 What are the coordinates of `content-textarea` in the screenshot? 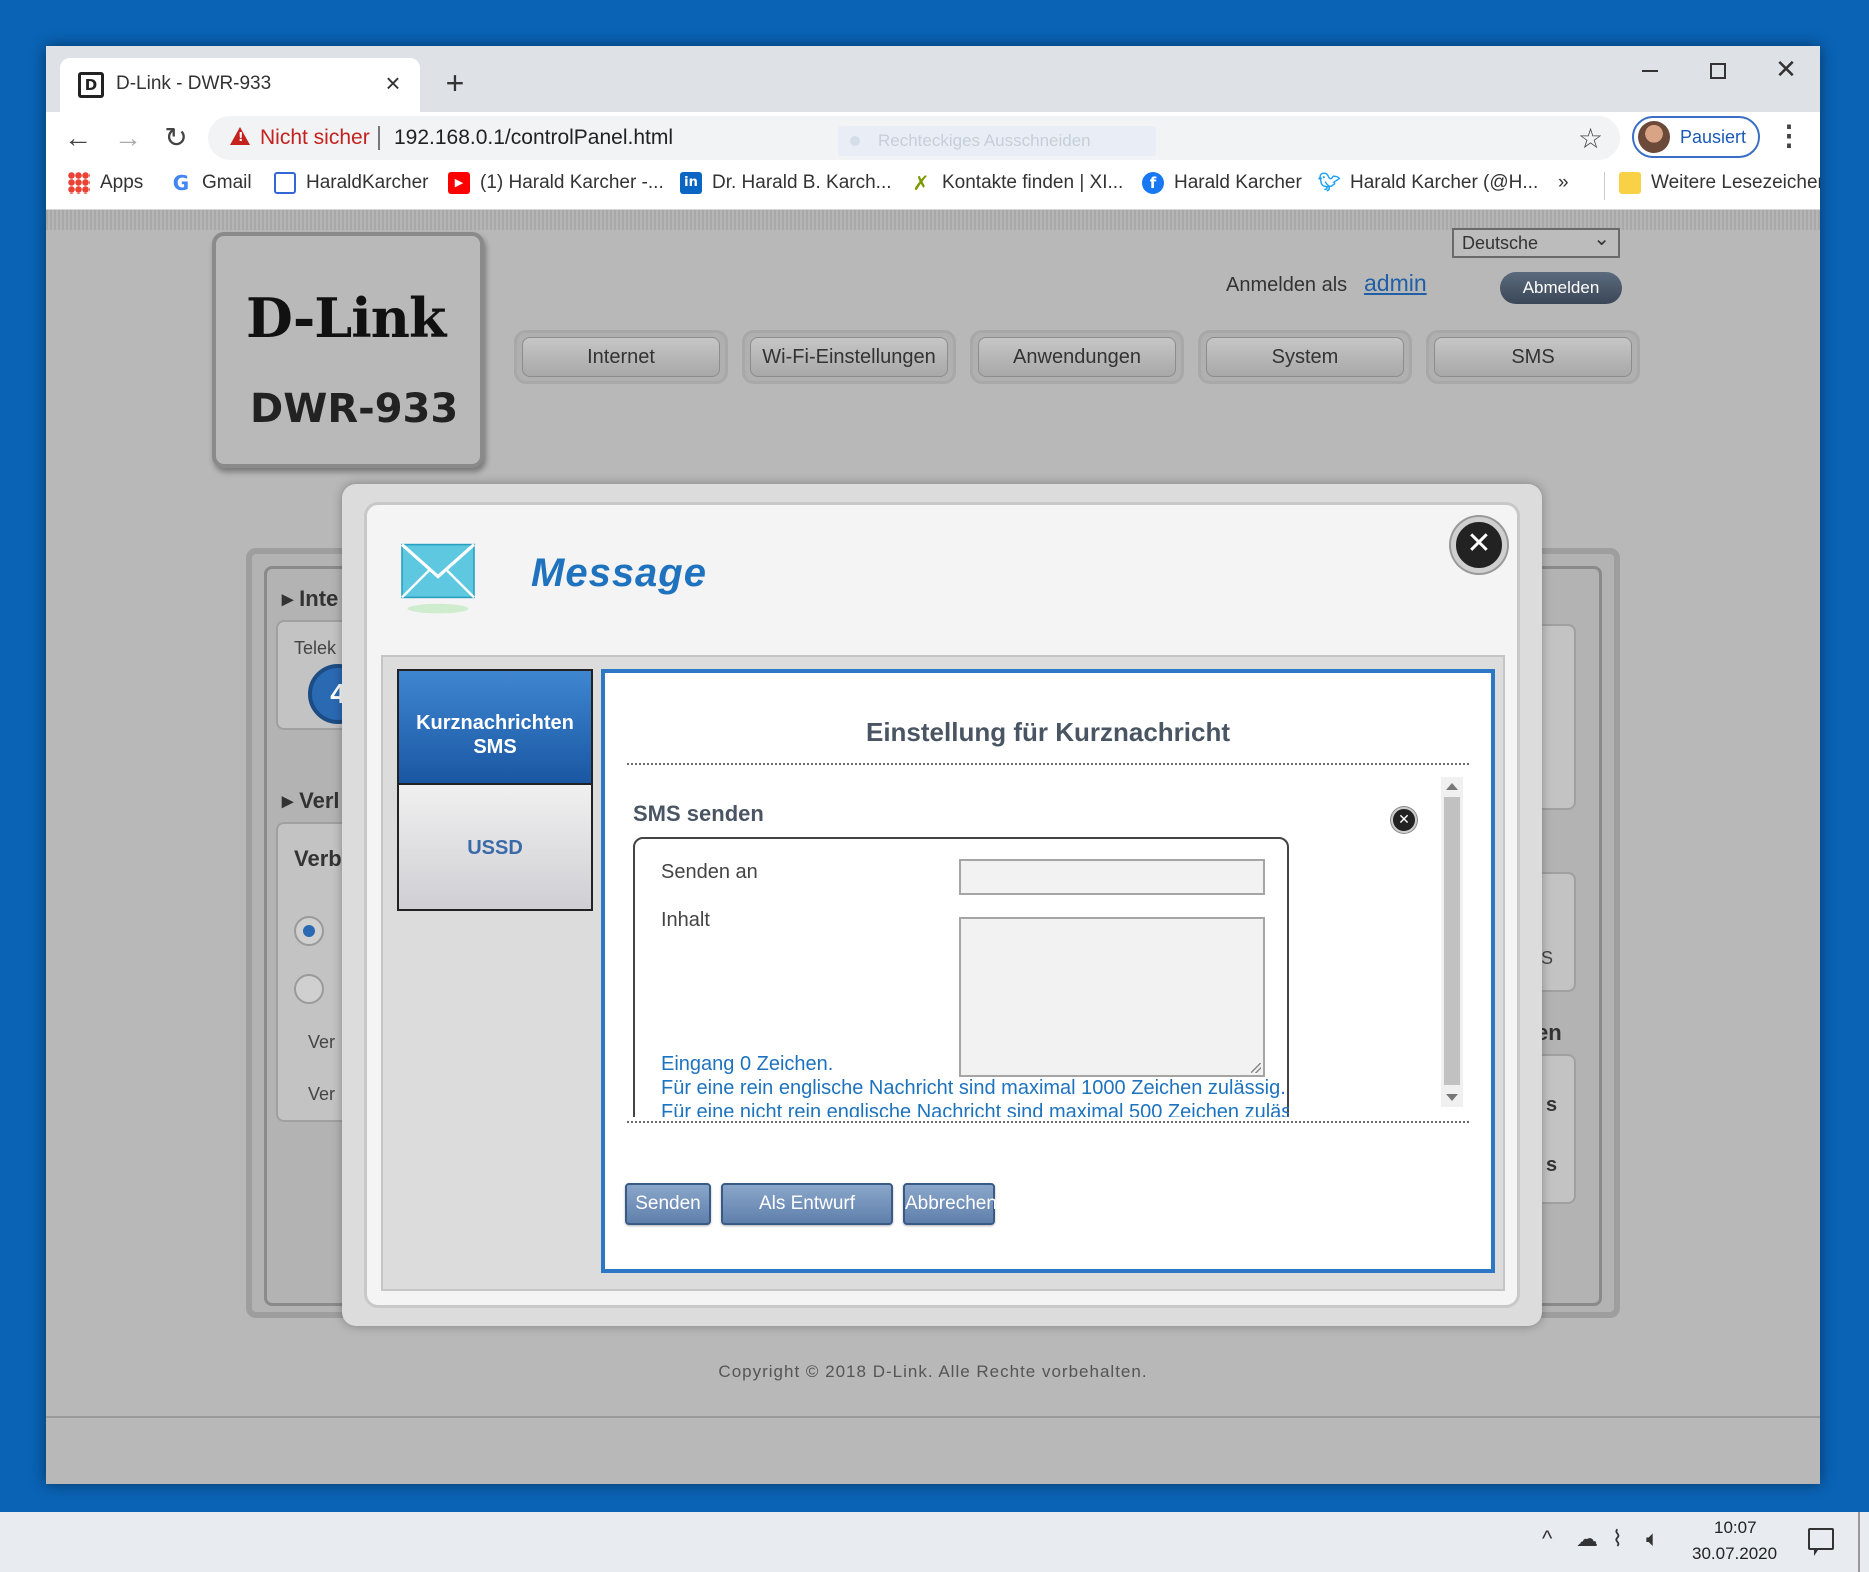 It's located at (1112, 997).